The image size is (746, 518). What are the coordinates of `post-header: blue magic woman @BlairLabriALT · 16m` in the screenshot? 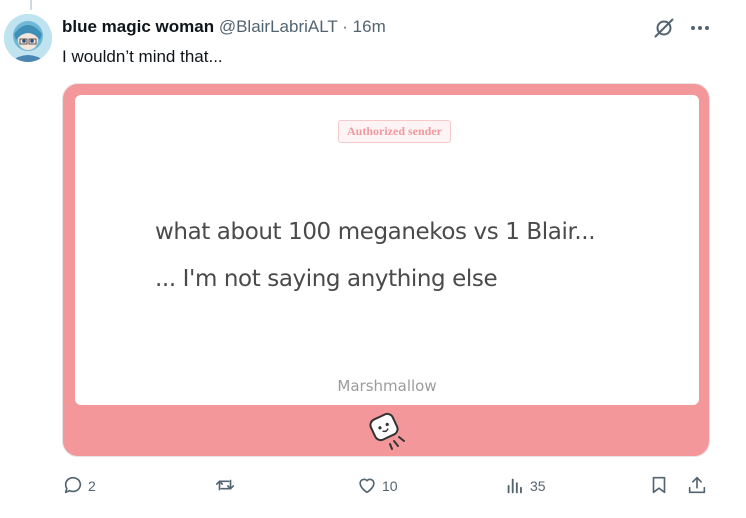 It's located at (224, 27).